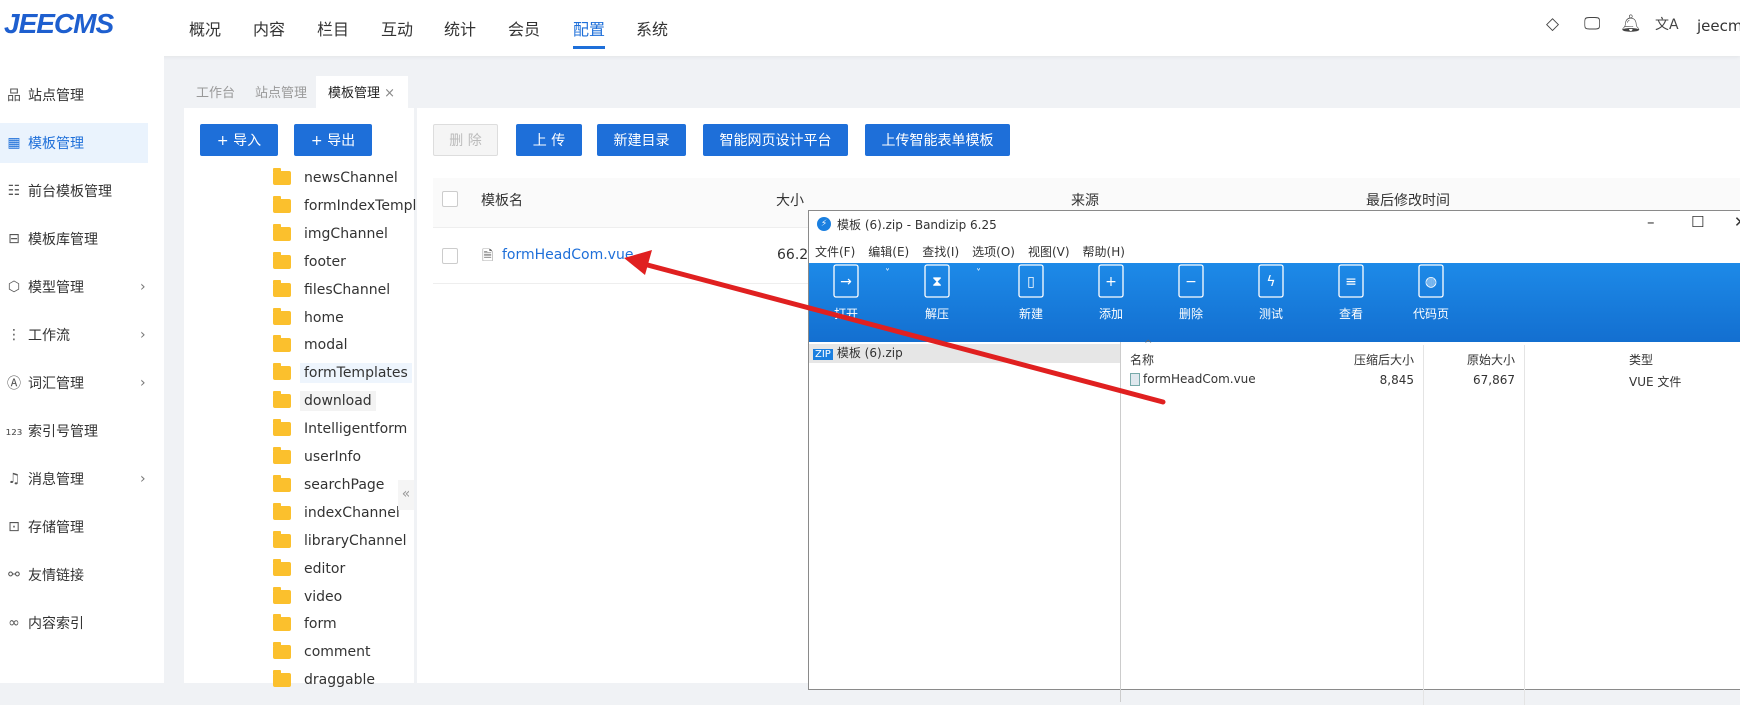 This screenshot has width=1740, height=705. What do you see at coordinates (307, 624) in the screenshot?
I see `folder-item: form` at bounding box center [307, 624].